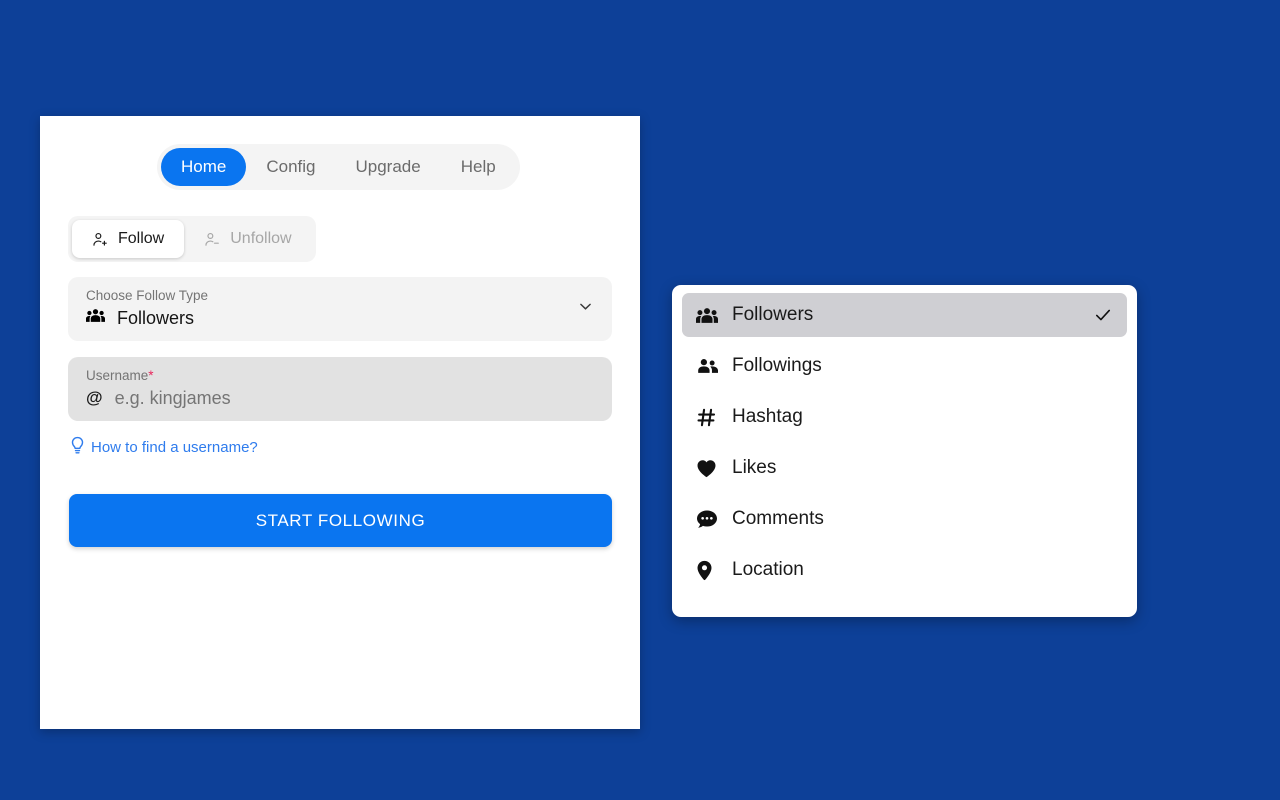  I want to click on heart-icon, so click(710, 468).